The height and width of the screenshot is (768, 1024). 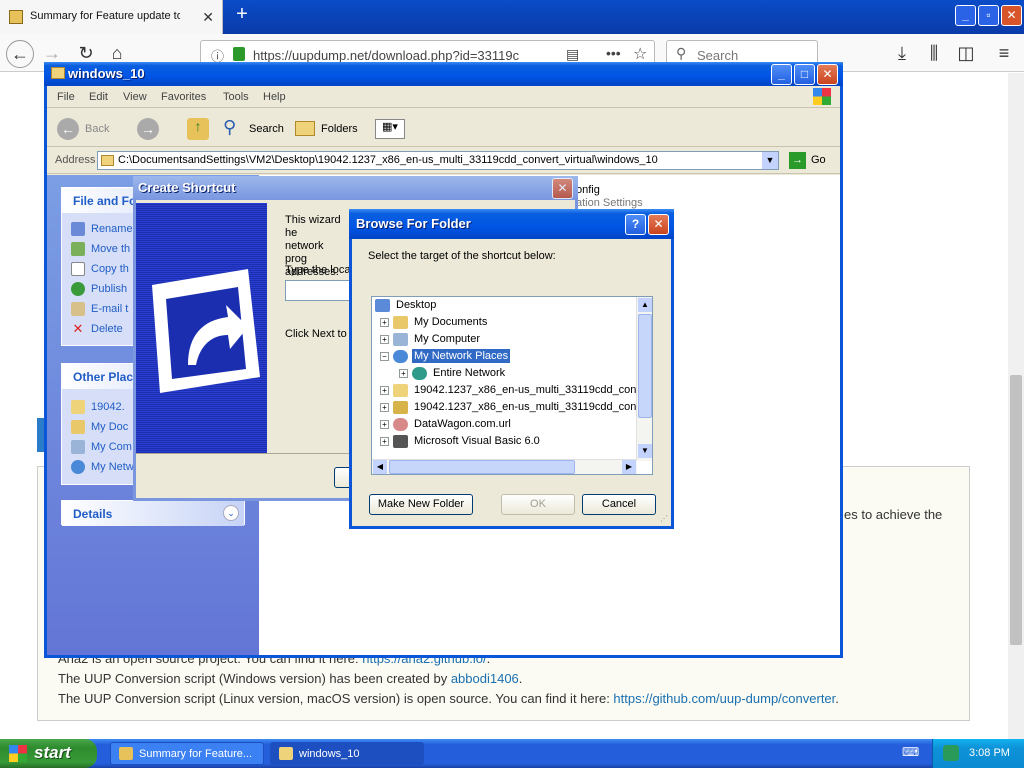 I want to click on address-dropdown-icon: ▼, so click(x=770, y=160).